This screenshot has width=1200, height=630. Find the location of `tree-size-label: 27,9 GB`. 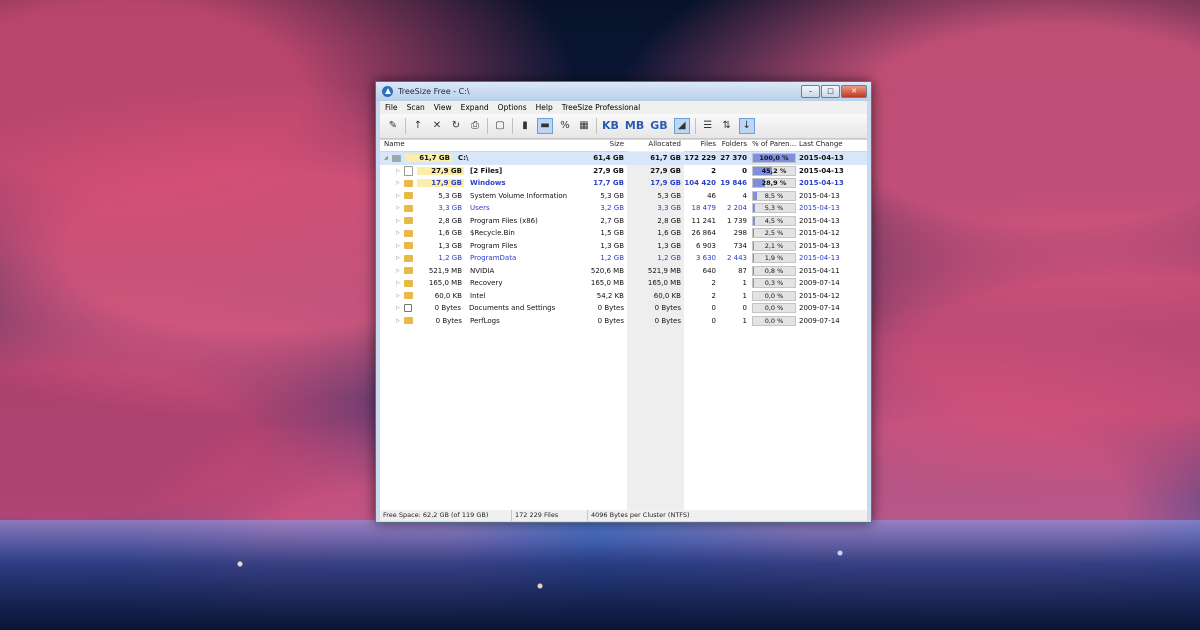

tree-size-label: 27,9 GB is located at coordinates (440, 170).